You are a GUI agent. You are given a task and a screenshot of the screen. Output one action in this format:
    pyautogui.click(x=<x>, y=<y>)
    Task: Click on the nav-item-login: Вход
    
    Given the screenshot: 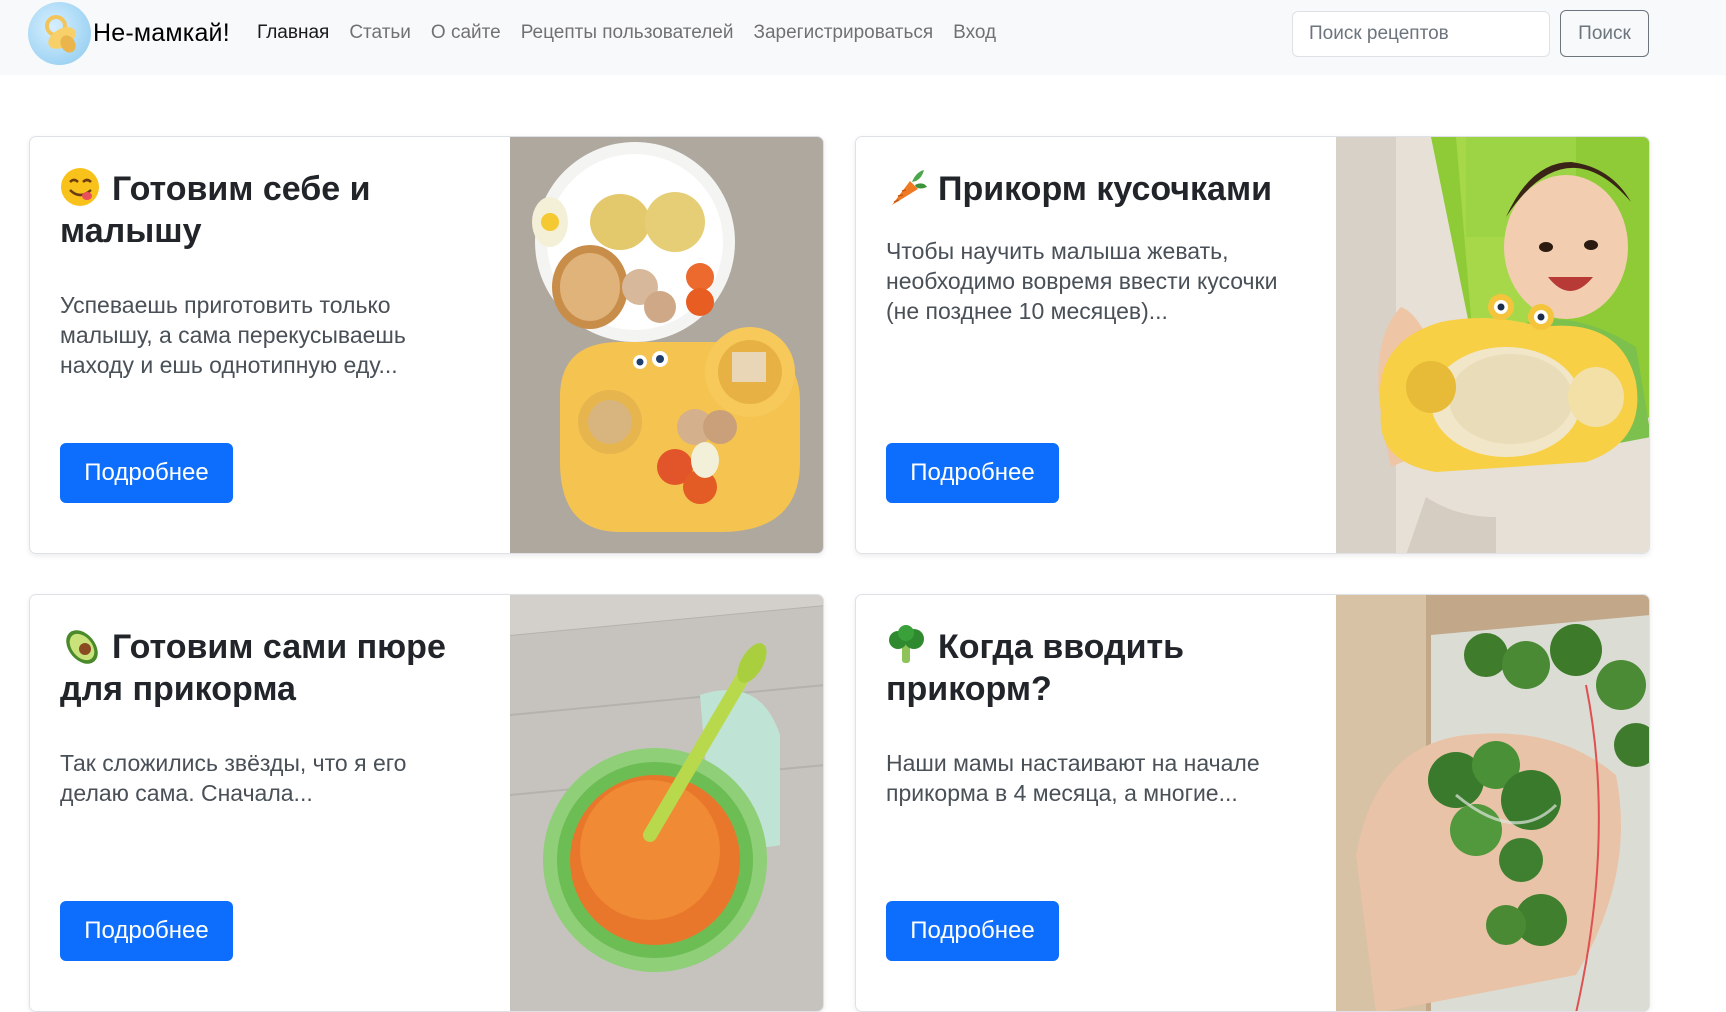 What is the action you would take?
    pyautogui.click(x=974, y=33)
    